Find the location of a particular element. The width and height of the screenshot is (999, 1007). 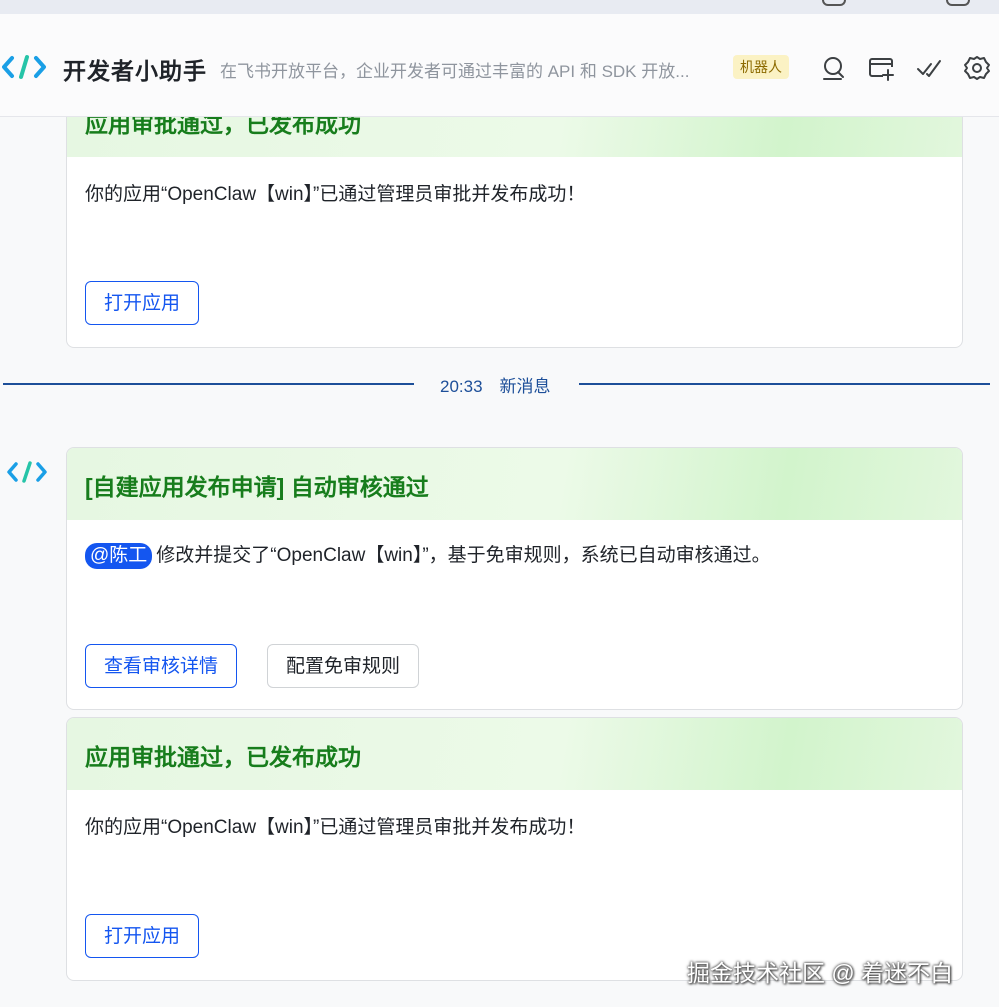

watermark-text: 掘金技术社区 @ 着迷不白 is located at coordinates (820, 973).